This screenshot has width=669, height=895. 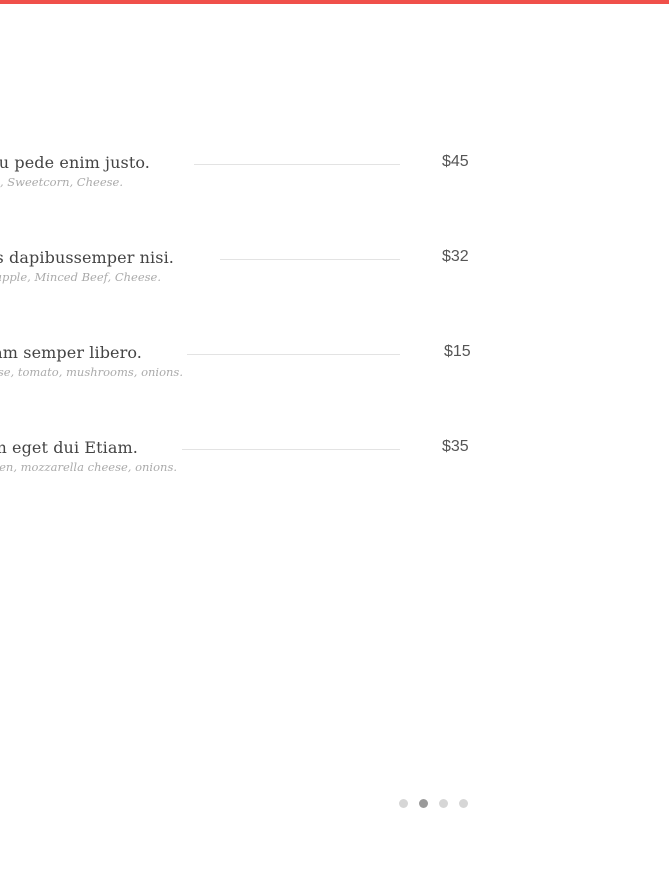 What do you see at coordinates (457, 351) in the screenshot?
I see `menu-item-price: $15` at bounding box center [457, 351].